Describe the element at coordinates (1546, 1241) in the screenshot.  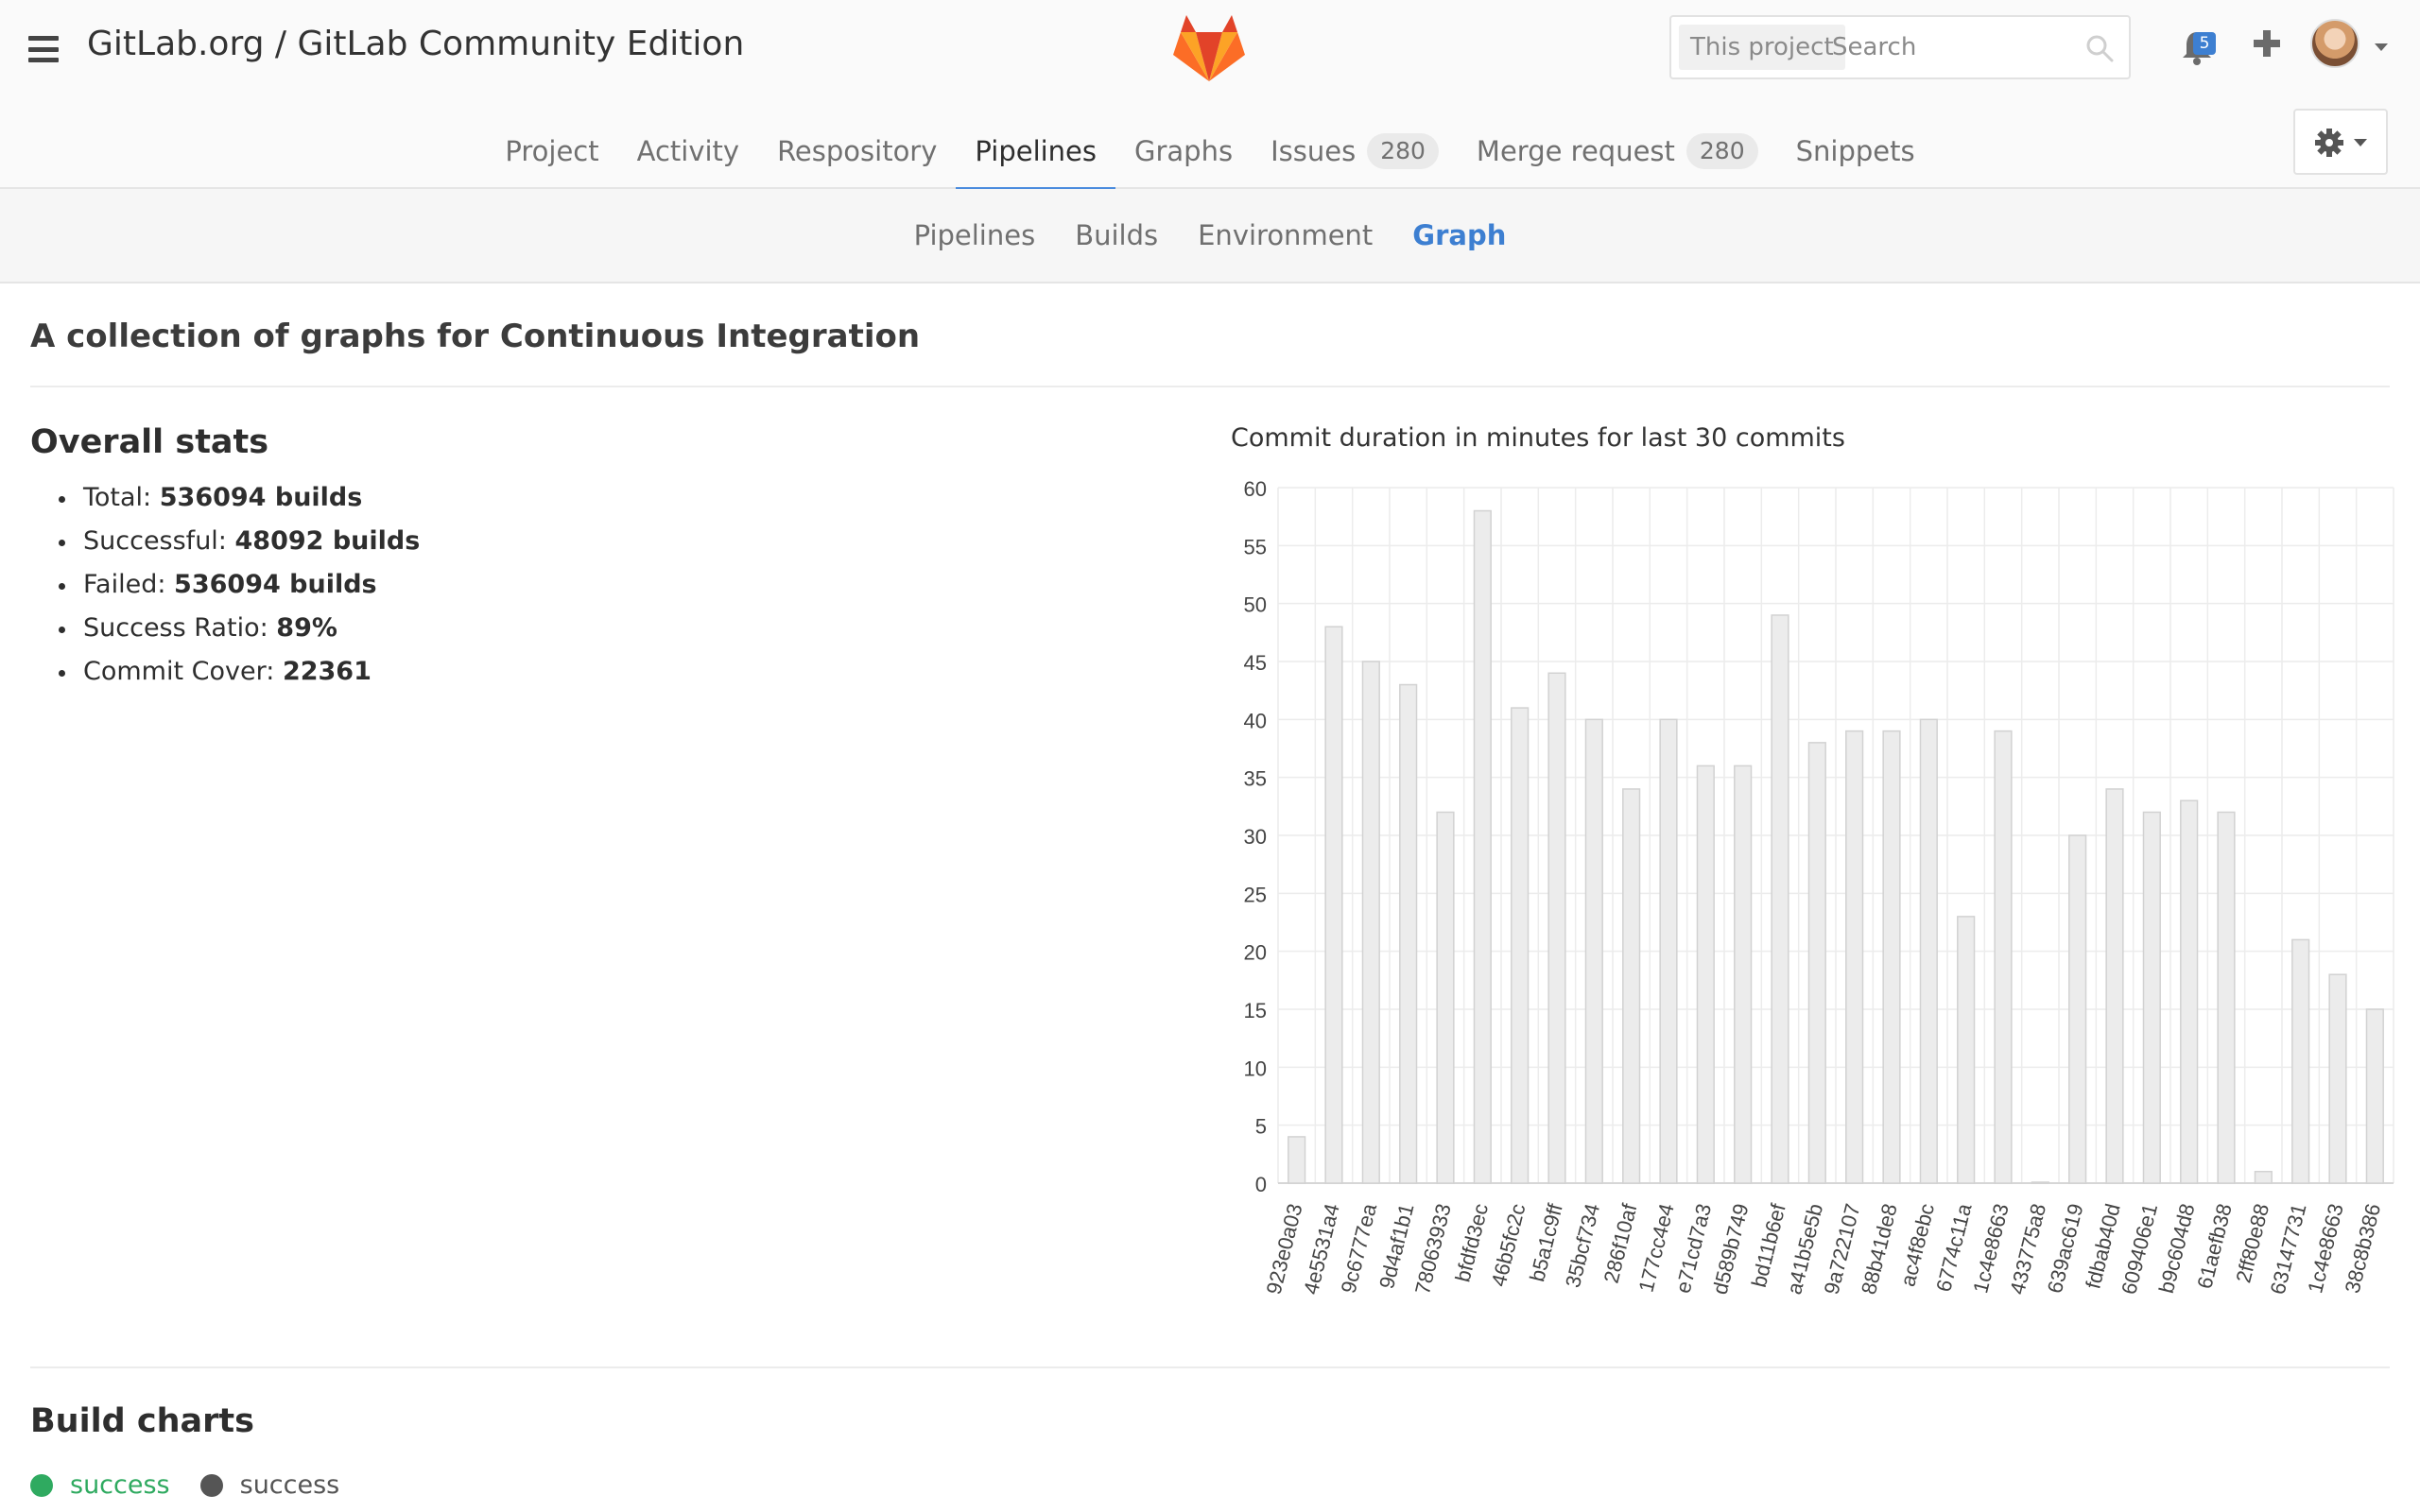
I see `x-tick-label: b5a1c9ff` at that location.